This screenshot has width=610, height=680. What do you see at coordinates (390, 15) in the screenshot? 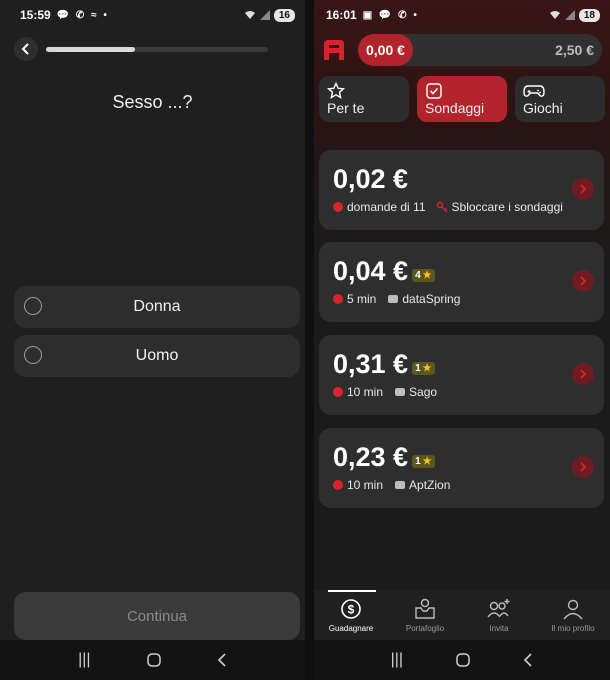
I see `notification-icons: ▣ 💬 ✆ •` at bounding box center [390, 15].